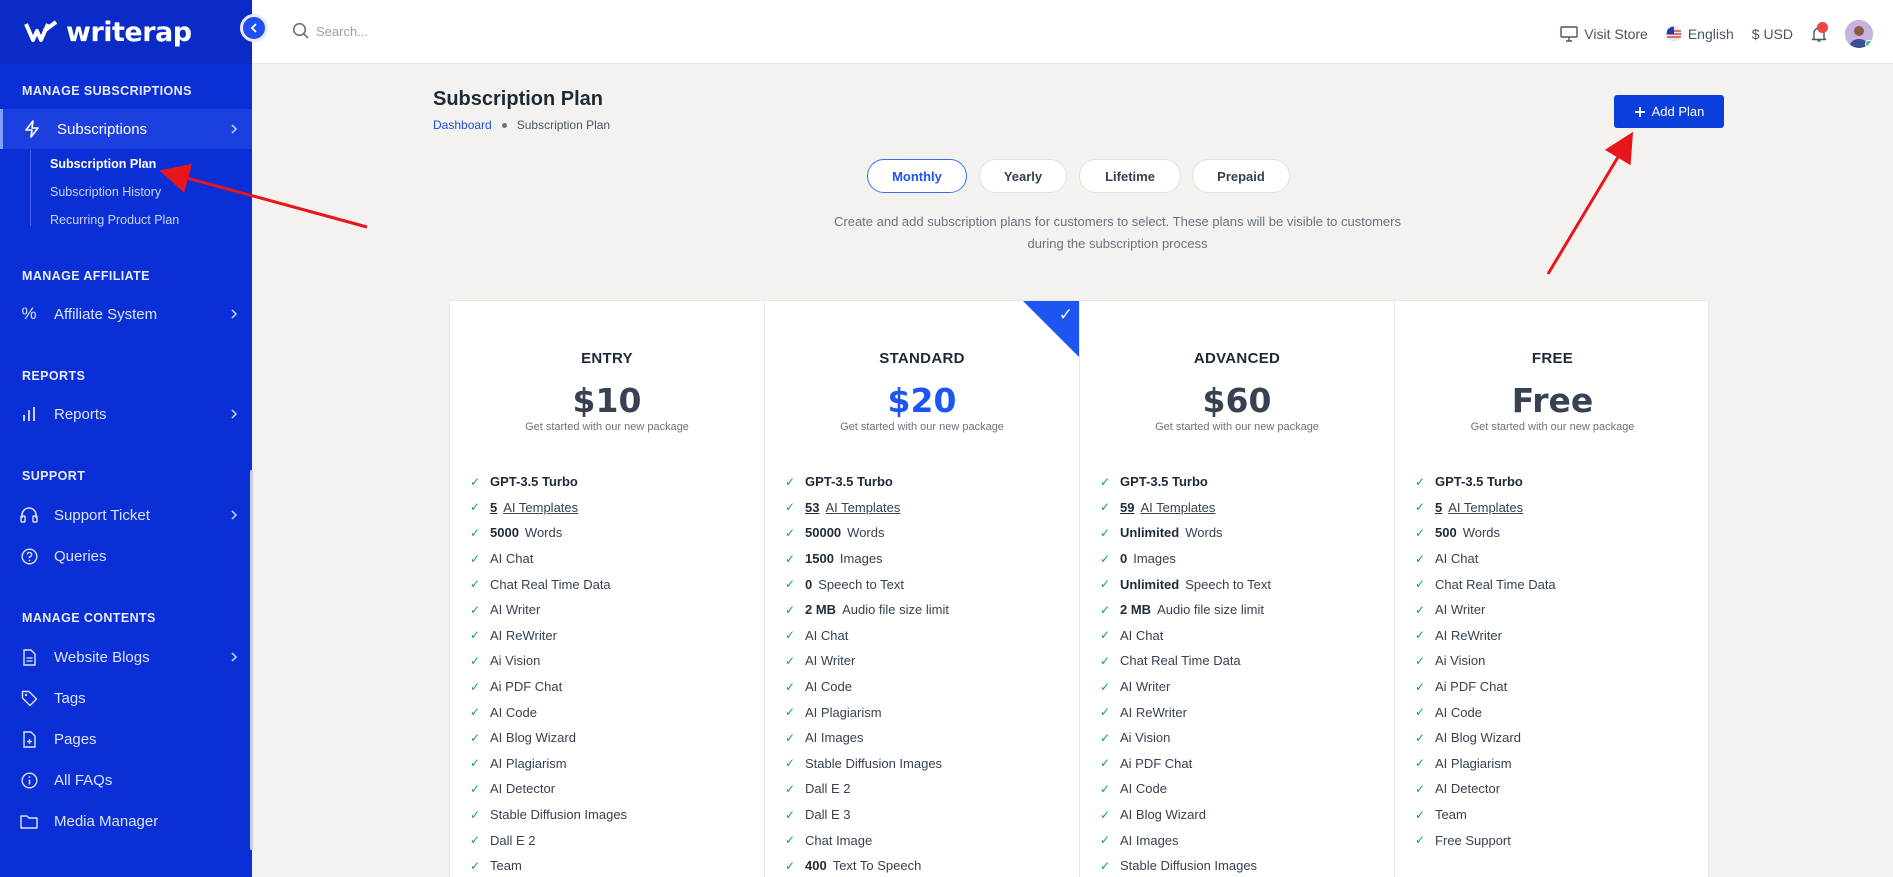  What do you see at coordinates (126, 414) in the screenshot?
I see `sidebar-item-reports: Reports` at bounding box center [126, 414].